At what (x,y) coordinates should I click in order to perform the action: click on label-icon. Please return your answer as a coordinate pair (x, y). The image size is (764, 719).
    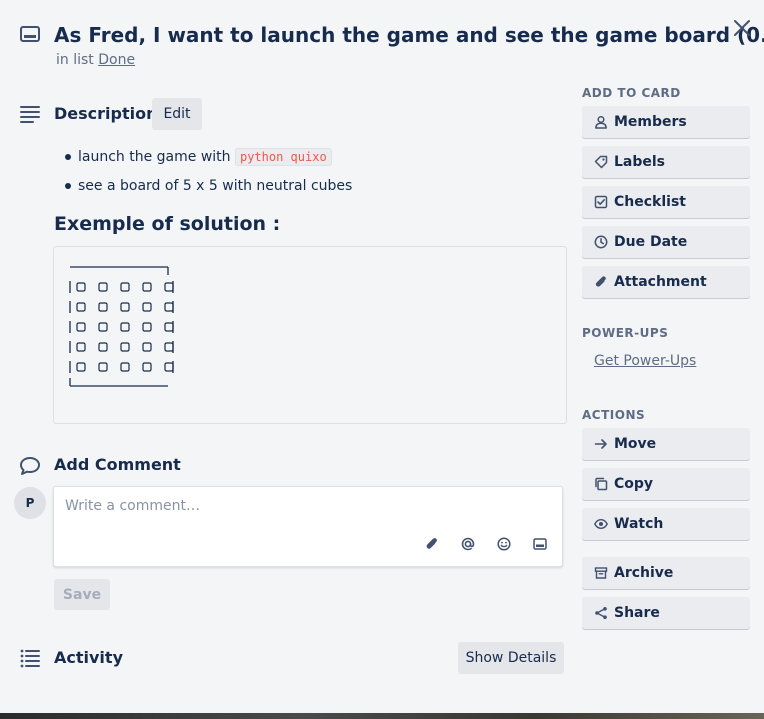
    Looking at the image, I should click on (601, 162).